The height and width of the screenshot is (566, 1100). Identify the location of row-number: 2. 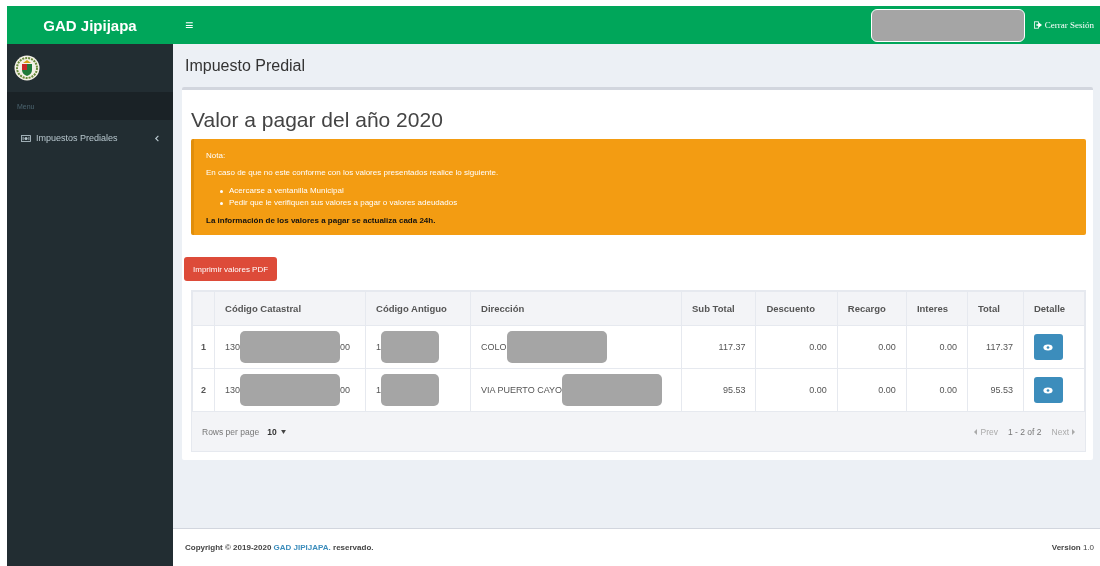
(203, 390).